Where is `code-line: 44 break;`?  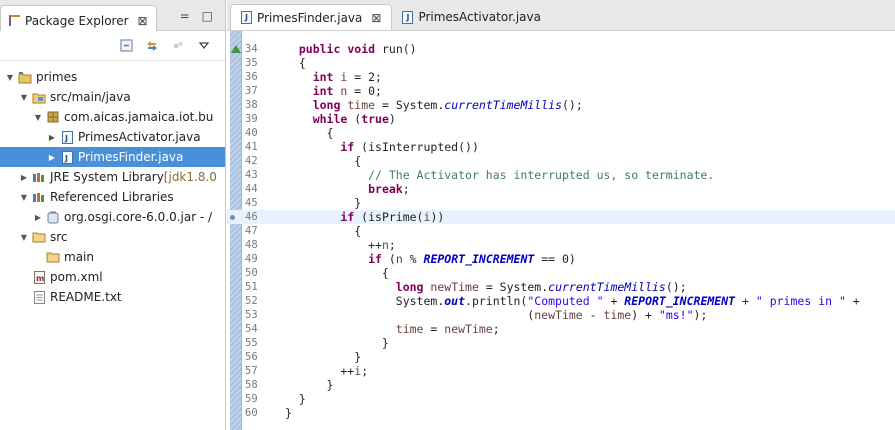 code-line: 44 break; is located at coordinates (561, 189).